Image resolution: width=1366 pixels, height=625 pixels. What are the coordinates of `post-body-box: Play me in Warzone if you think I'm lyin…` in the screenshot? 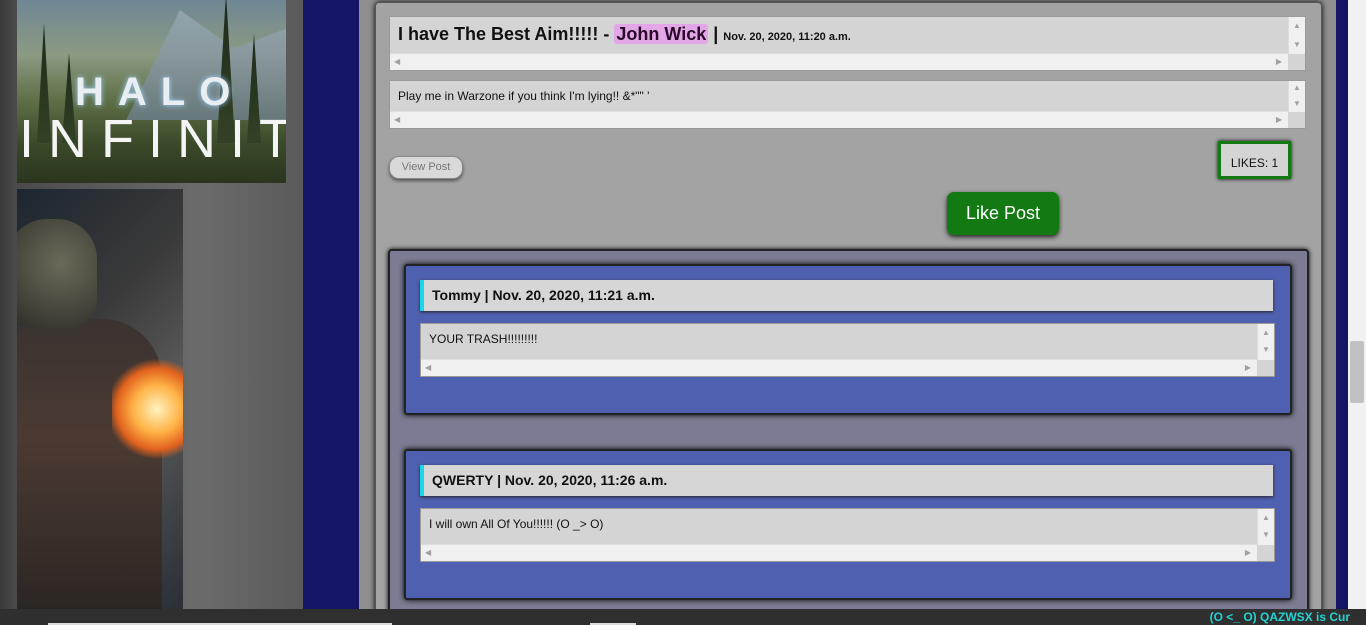 It's located at (847, 104).